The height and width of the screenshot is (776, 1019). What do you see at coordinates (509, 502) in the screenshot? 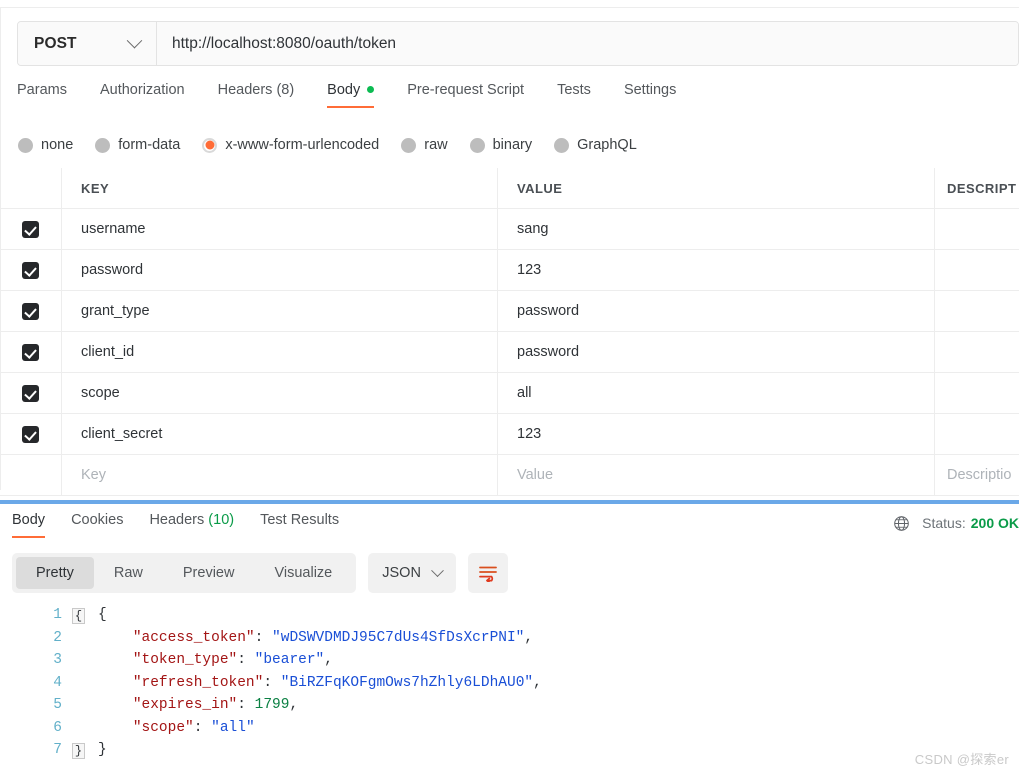
I see `panel-splitter` at bounding box center [509, 502].